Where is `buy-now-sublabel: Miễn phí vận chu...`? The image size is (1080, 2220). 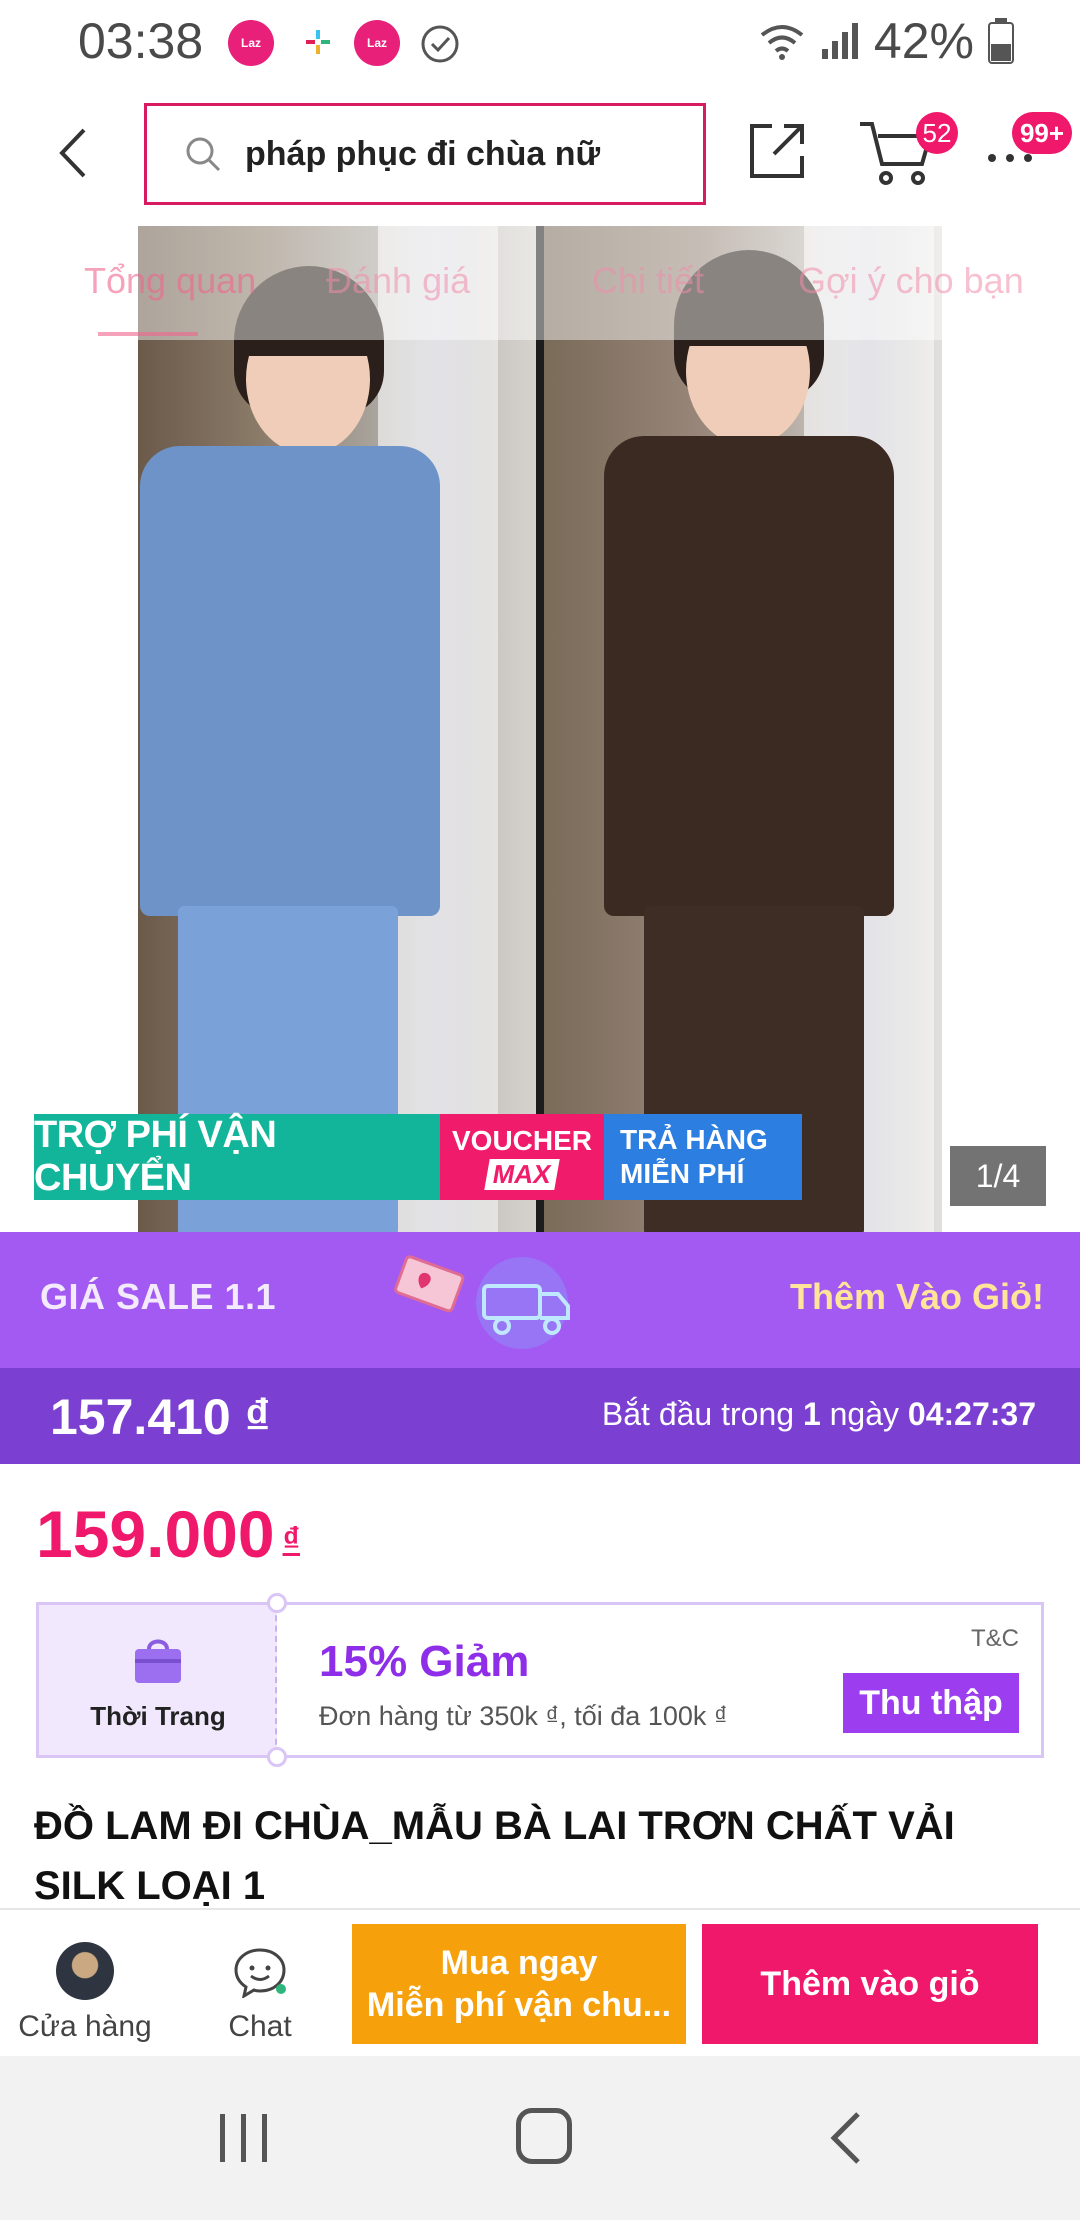 buy-now-sublabel: Miễn phí vận chu... is located at coordinates (519, 2005).